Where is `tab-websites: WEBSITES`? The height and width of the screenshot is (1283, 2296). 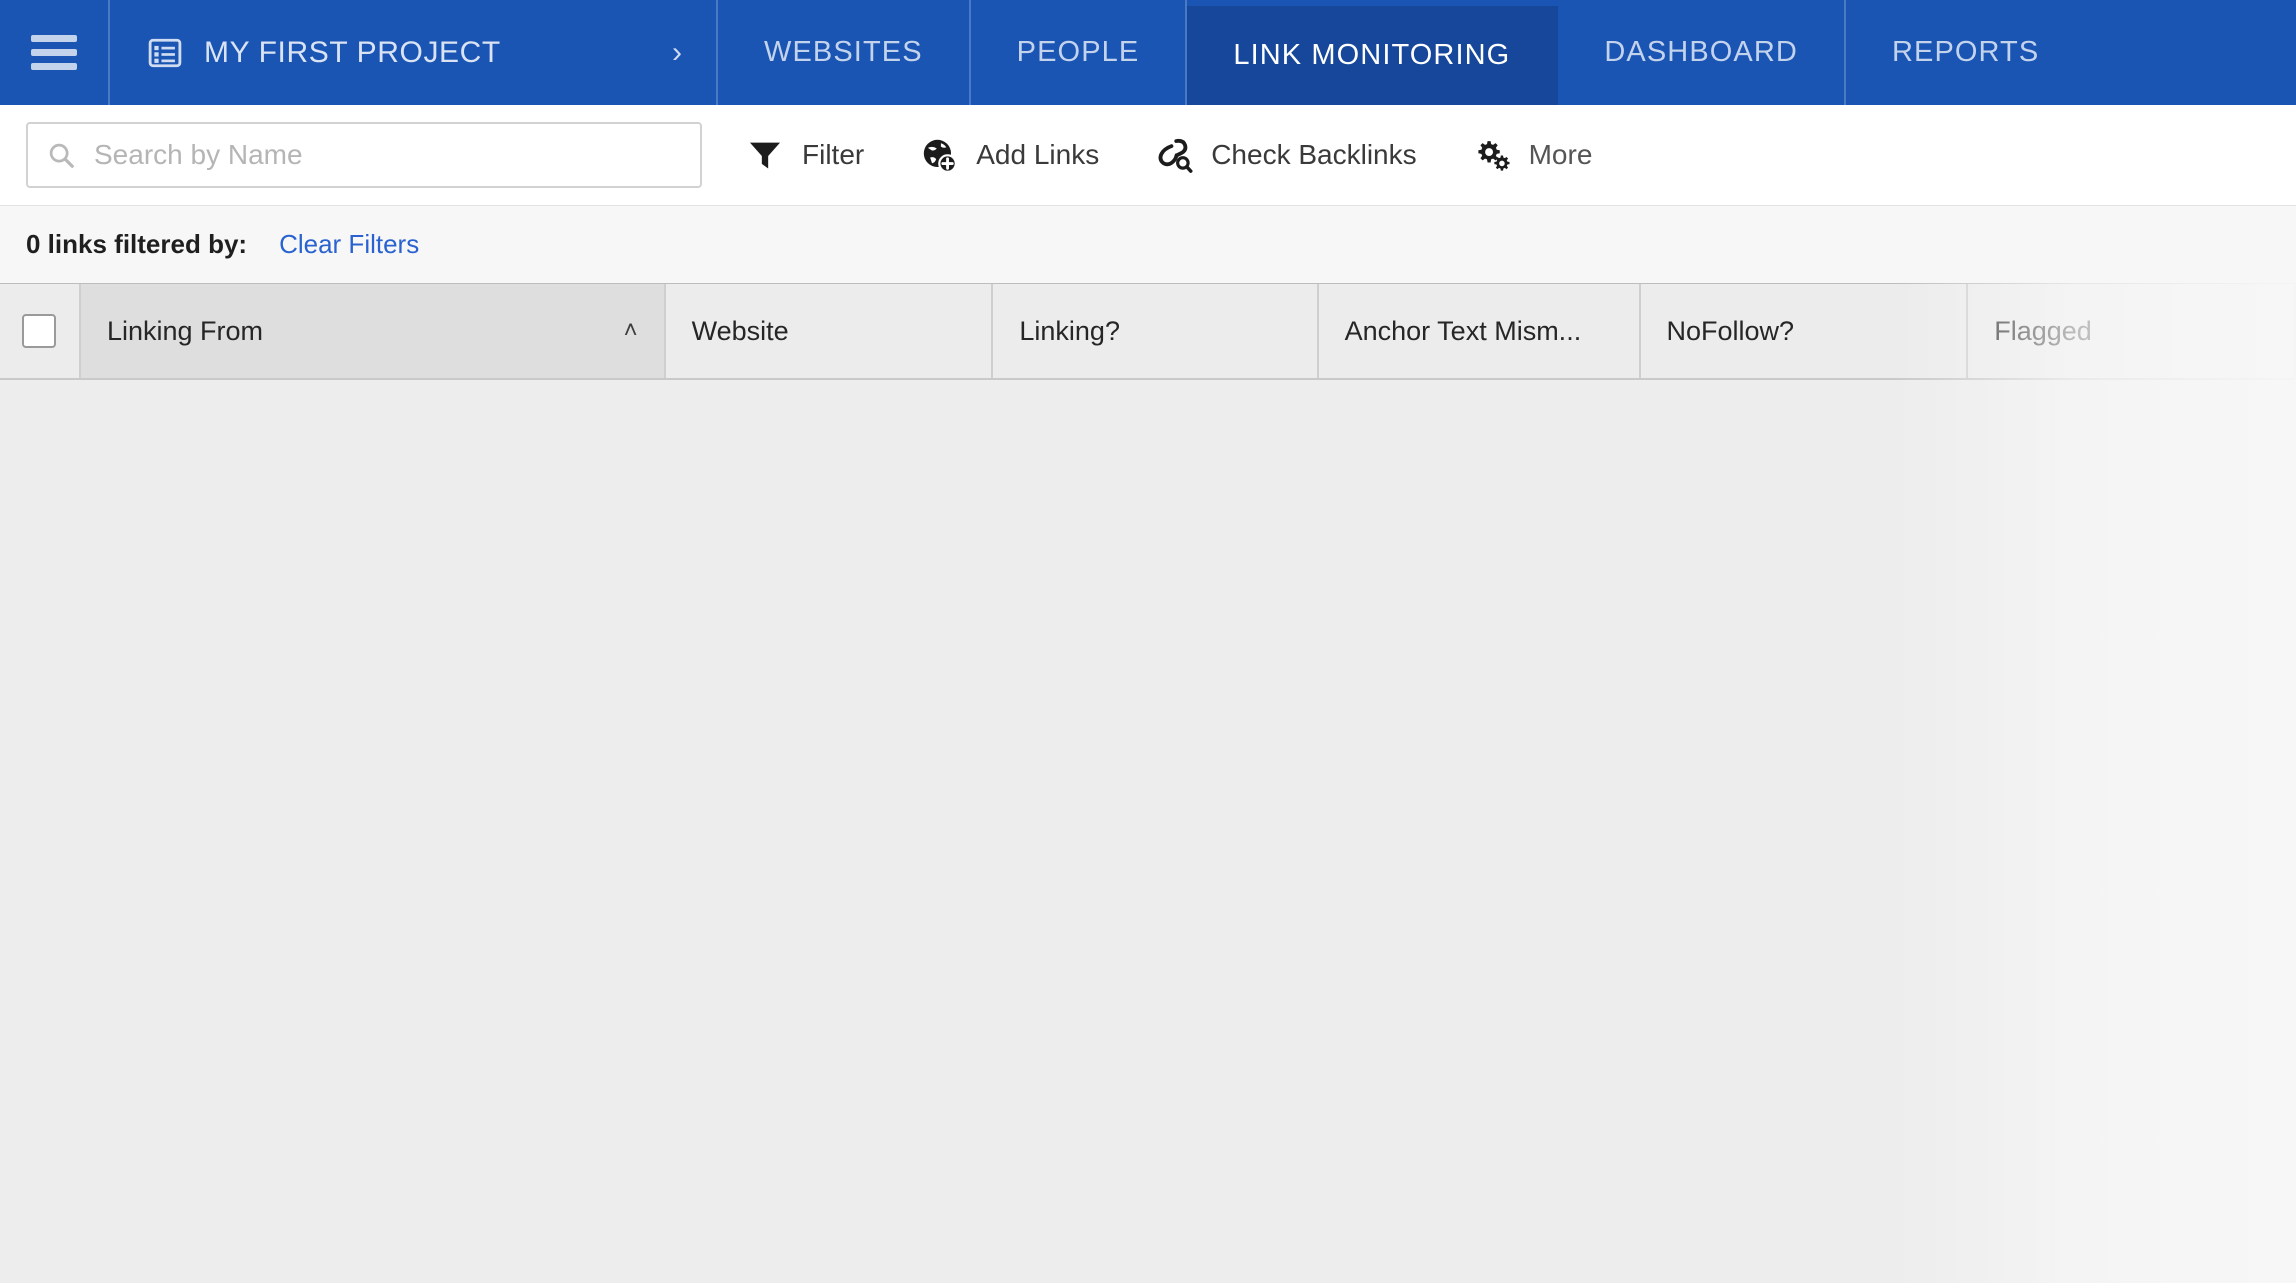
tab-websites: WEBSITES is located at coordinates (844, 52).